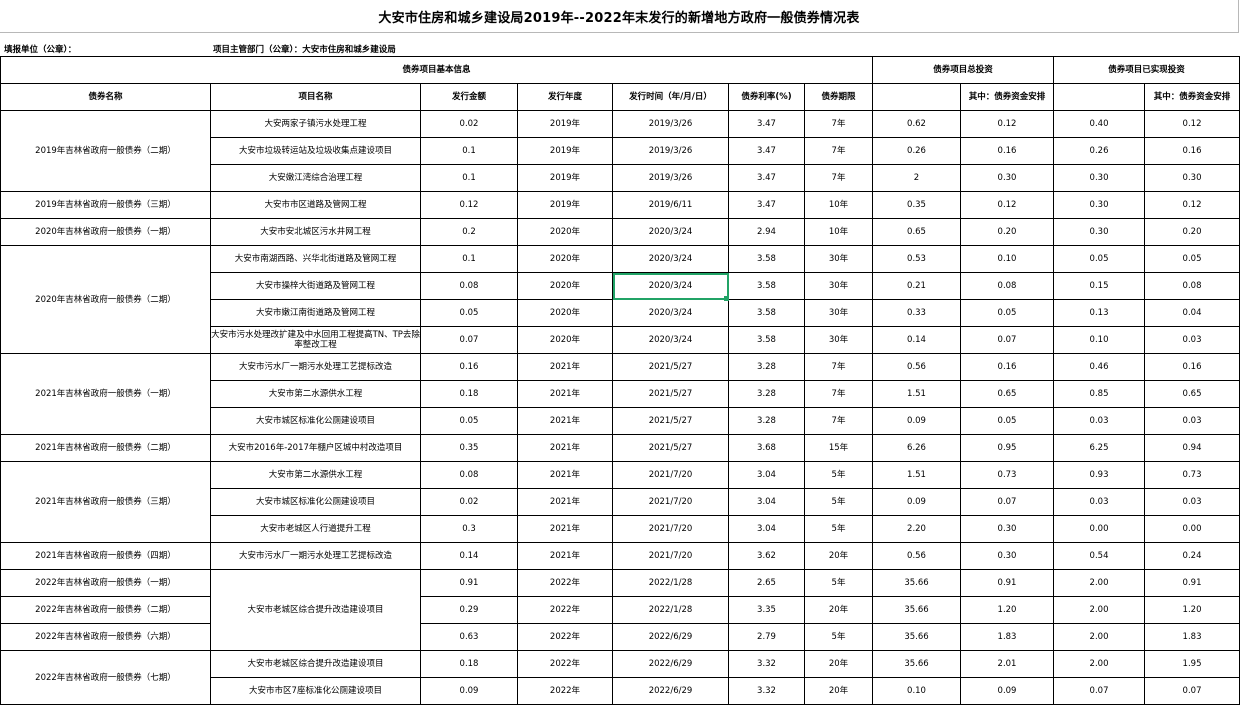  What do you see at coordinates (1007, 178) in the screenshot?
I see `cell-total-bond: 0.30` at bounding box center [1007, 178].